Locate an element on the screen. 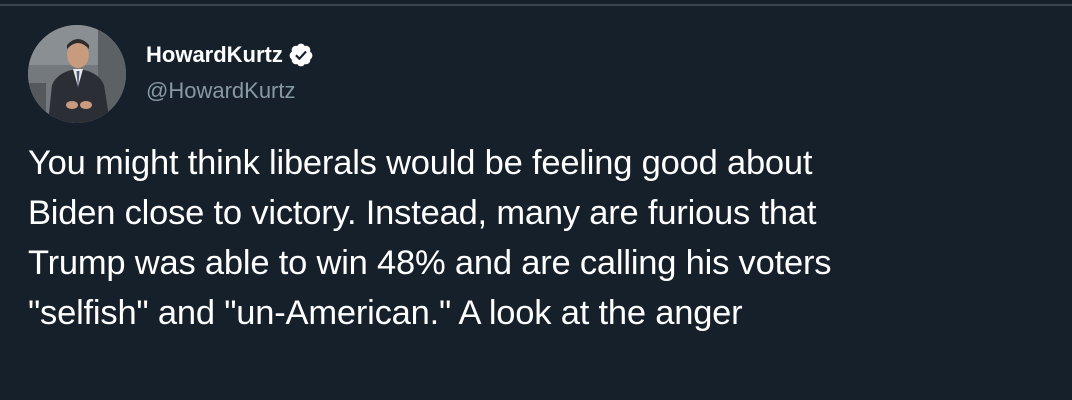 The image size is (1072, 400). author-names: HowardKurtz @HowardKurtz is located at coordinates (230, 71).